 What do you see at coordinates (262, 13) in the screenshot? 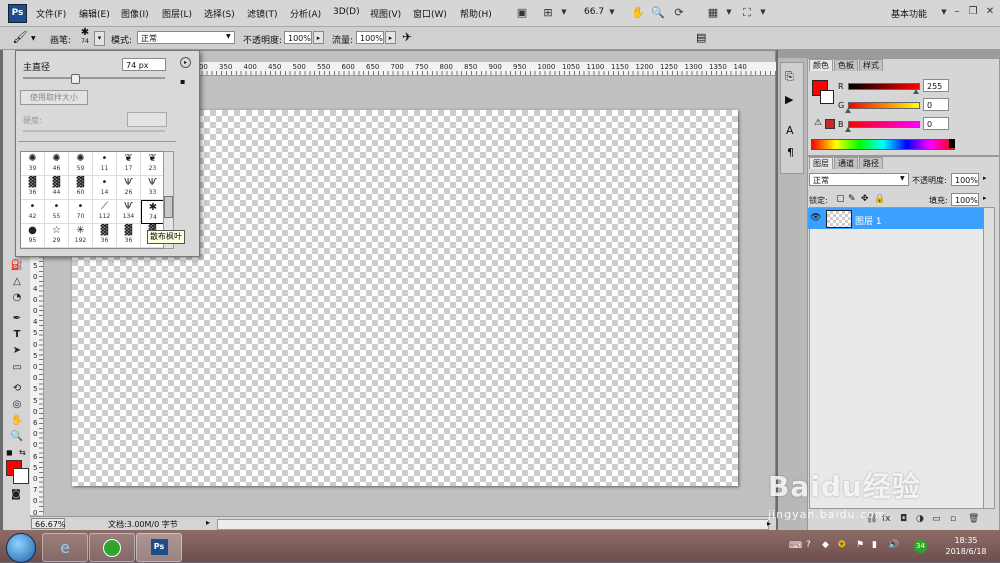
I see `menu-filter: 滤镜(T)` at bounding box center [262, 13].